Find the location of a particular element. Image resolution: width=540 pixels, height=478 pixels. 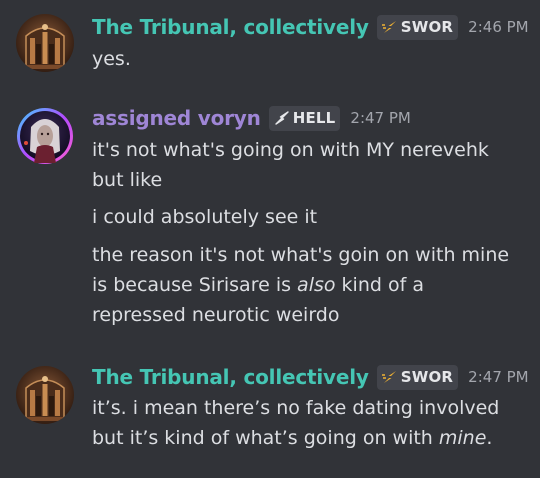

message-text-segment: is because Sirisare is is located at coordinates (195, 285).